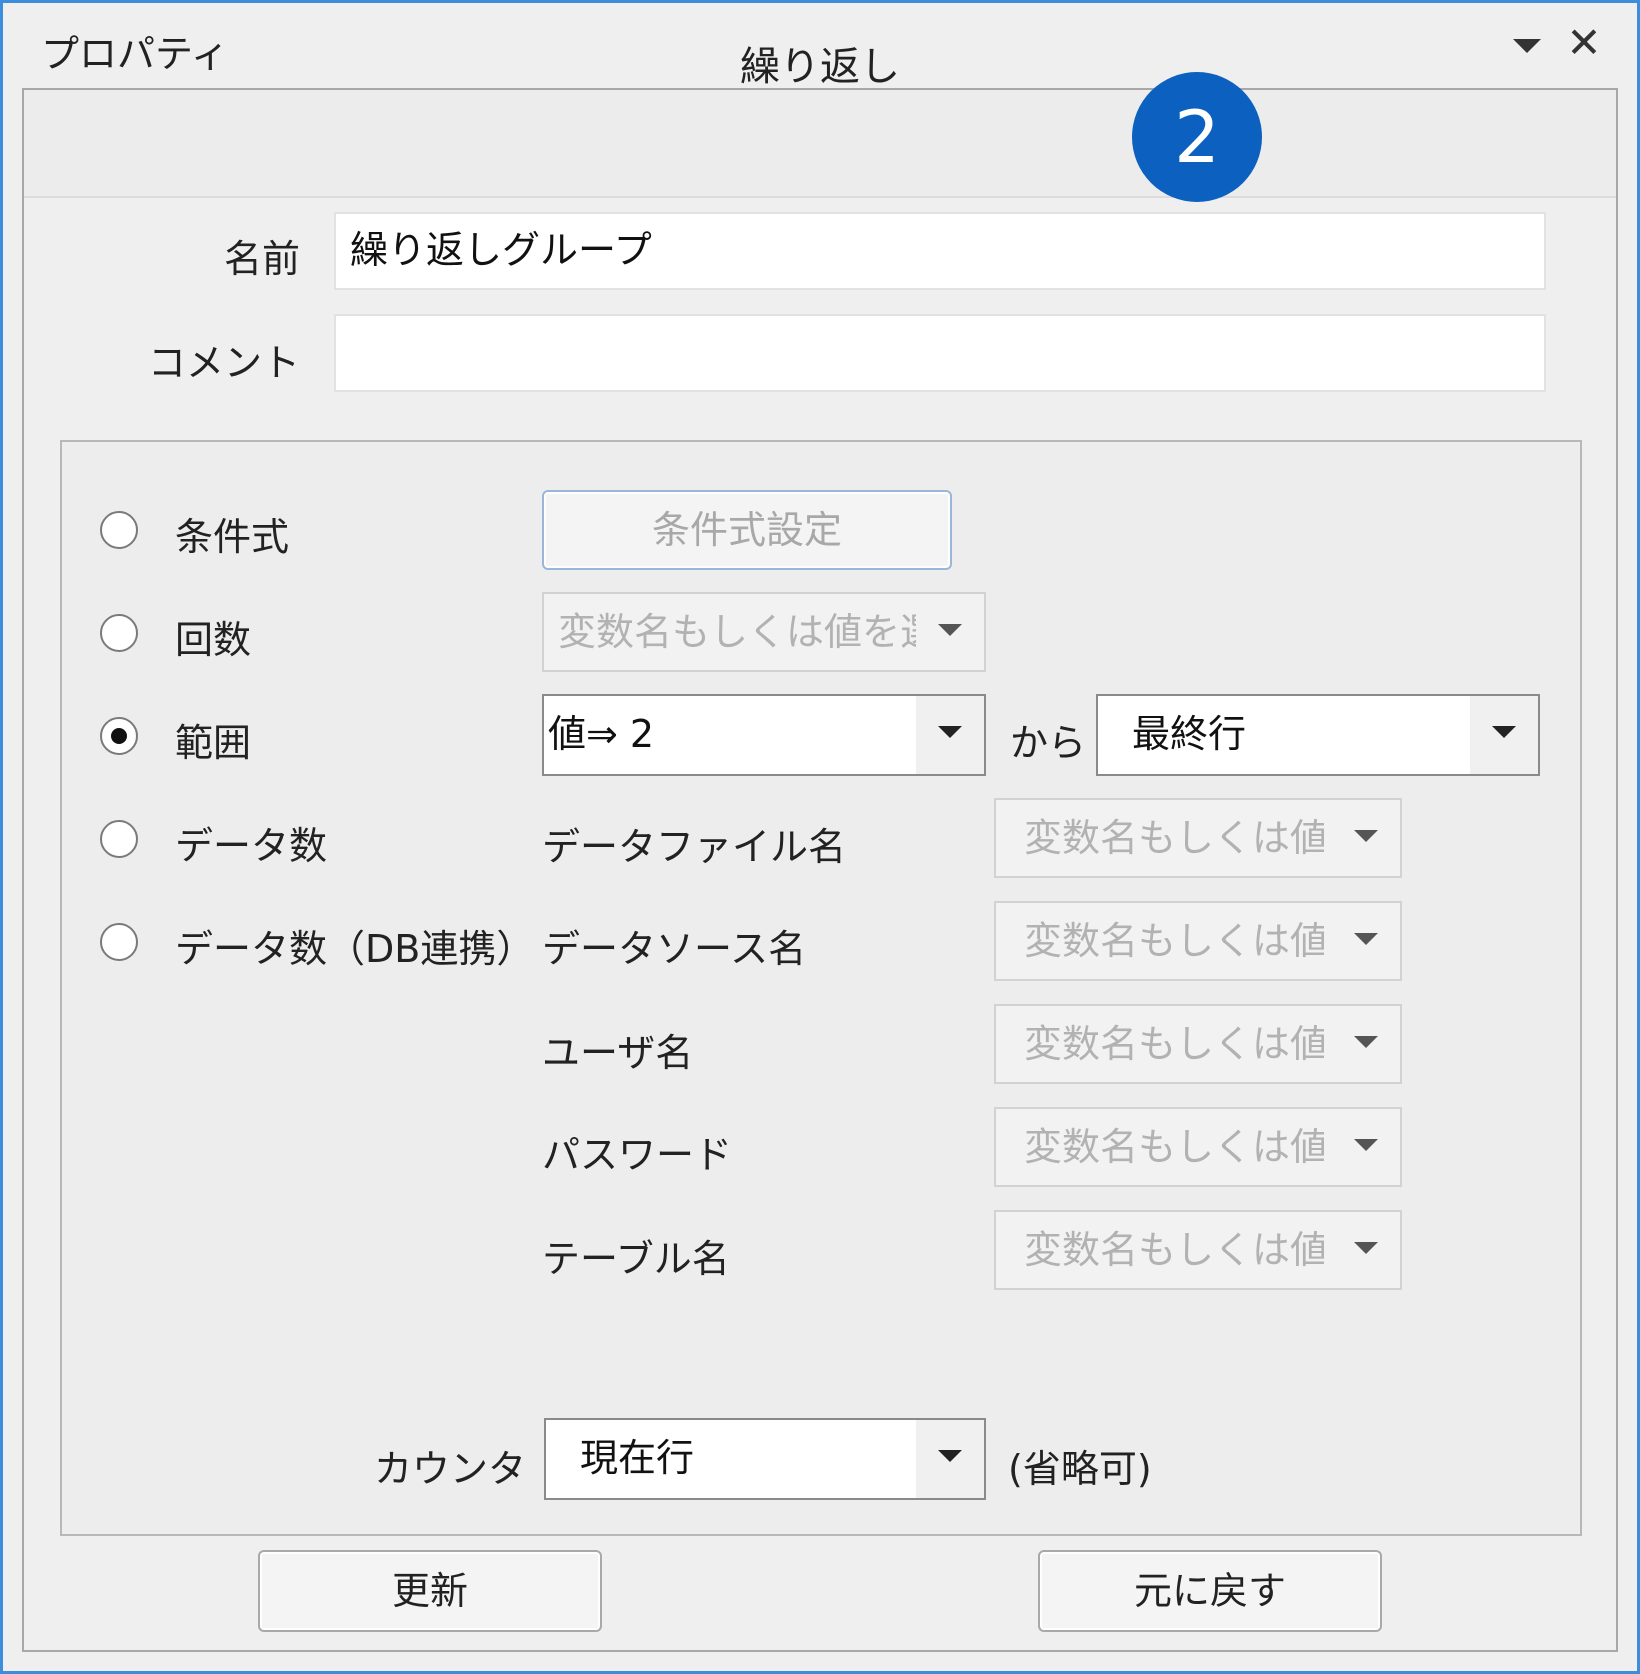  I want to click on name-input: 繰り返しグループ, so click(940, 251).